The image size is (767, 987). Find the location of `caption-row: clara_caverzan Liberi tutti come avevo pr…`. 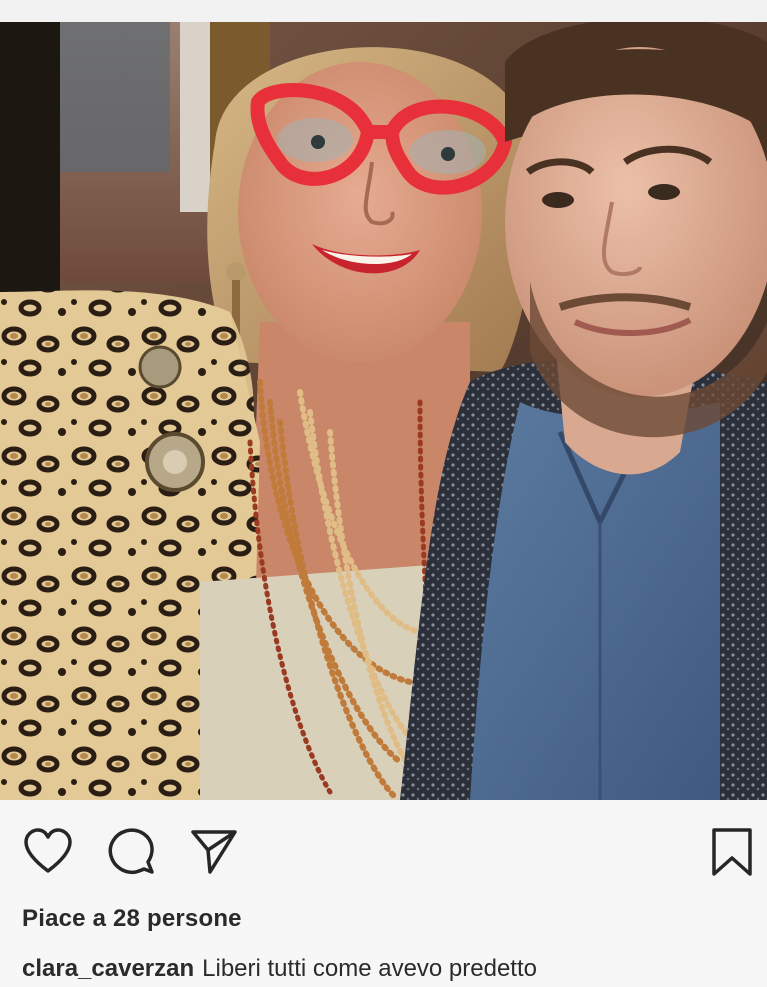

caption-row: clara_caverzan Liberi tutti come avevo pr… is located at coordinates (279, 969).